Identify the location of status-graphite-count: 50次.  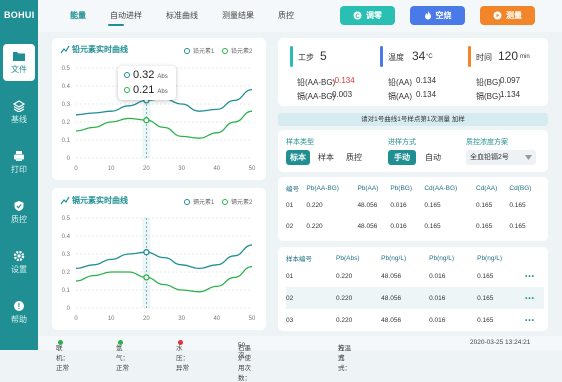
(242, 350).